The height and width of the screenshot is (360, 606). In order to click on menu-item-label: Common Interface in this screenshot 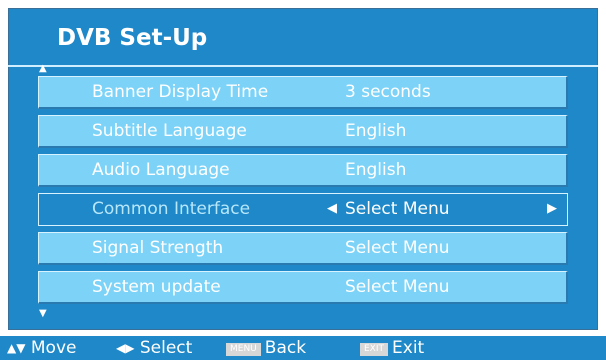, I will do `click(171, 209)`.